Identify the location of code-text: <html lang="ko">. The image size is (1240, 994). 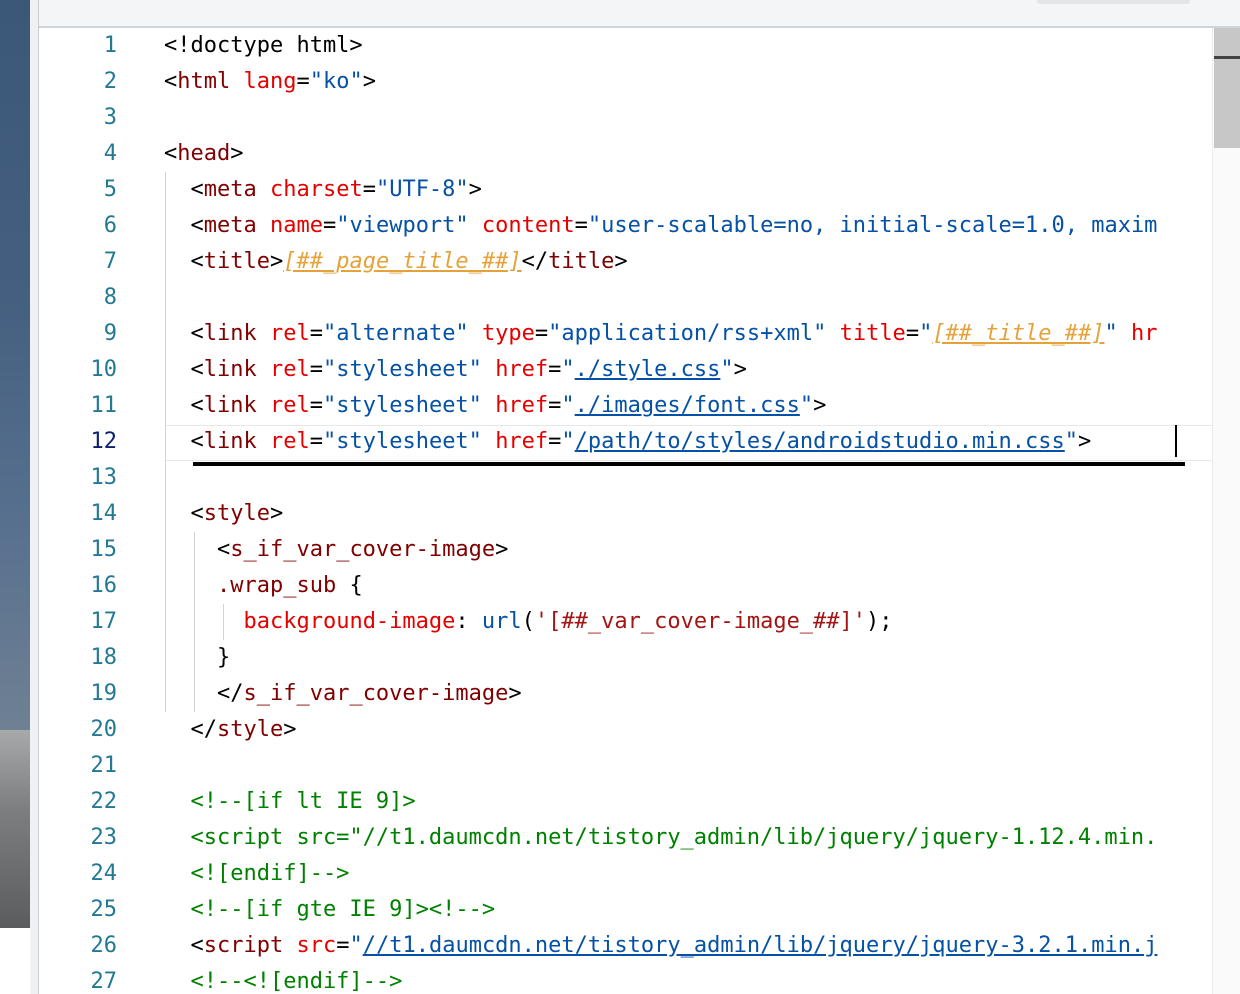
(270, 82).